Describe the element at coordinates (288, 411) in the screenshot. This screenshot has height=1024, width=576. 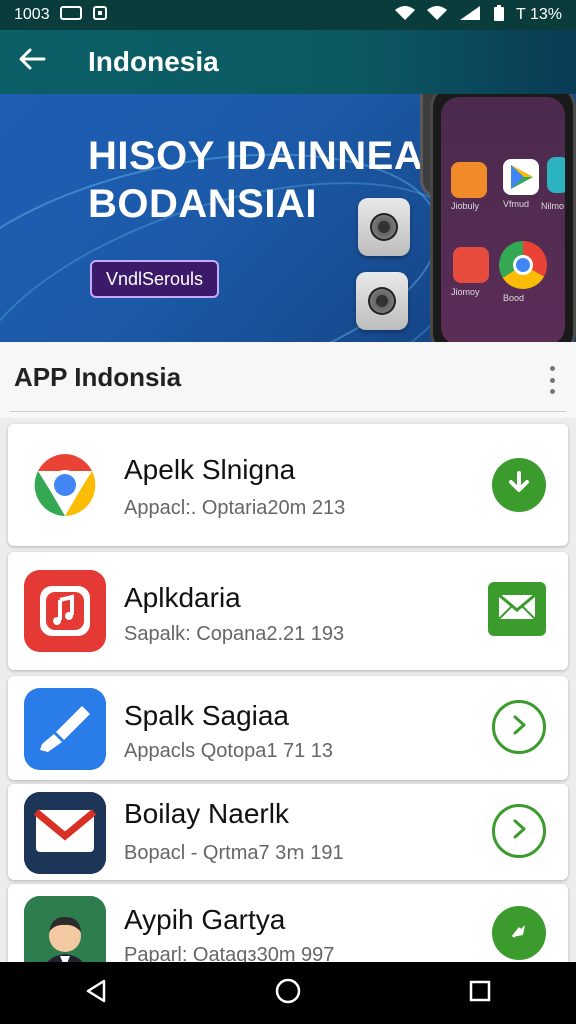
I see `divider` at that location.